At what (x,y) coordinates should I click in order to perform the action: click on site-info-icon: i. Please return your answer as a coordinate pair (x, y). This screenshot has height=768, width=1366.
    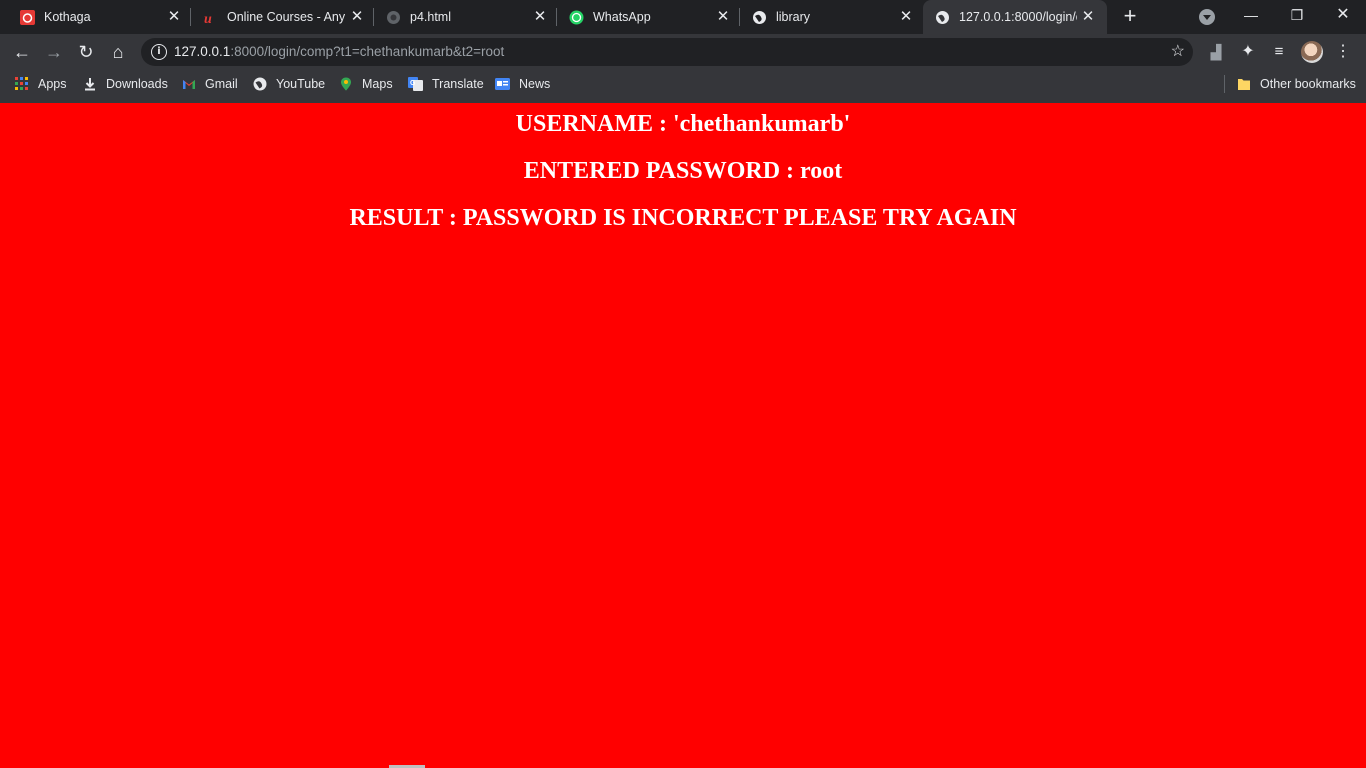
    Looking at the image, I should click on (159, 52).